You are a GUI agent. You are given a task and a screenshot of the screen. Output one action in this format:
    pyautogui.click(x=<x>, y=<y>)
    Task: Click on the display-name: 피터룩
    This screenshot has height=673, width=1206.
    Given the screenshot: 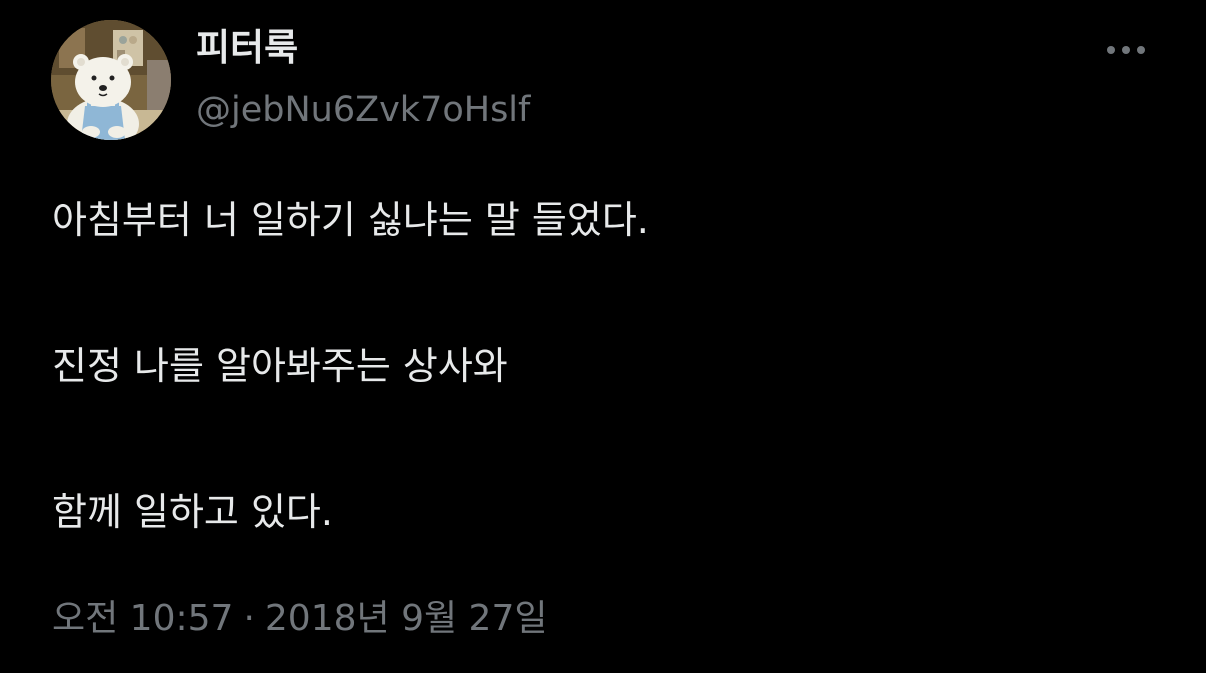 What is the action you would take?
    pyautogui.click(x=247, y=48)
    